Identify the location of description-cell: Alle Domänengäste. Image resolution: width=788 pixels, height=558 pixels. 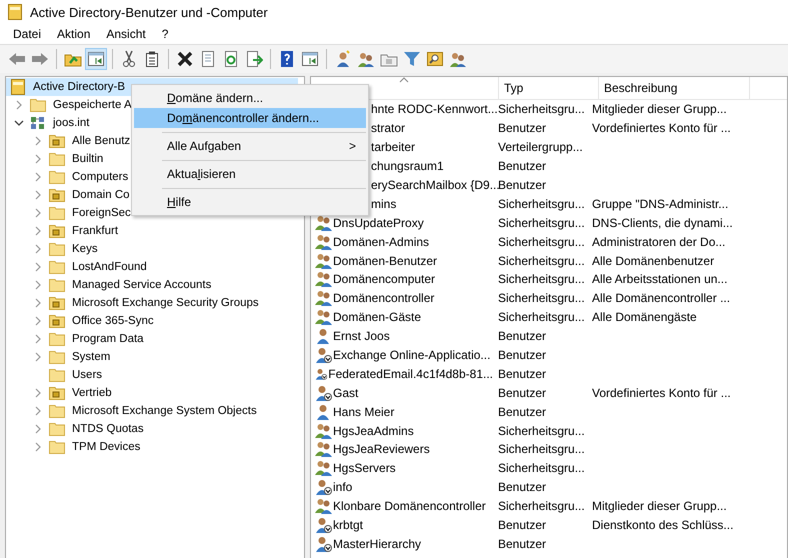
(644, 317).